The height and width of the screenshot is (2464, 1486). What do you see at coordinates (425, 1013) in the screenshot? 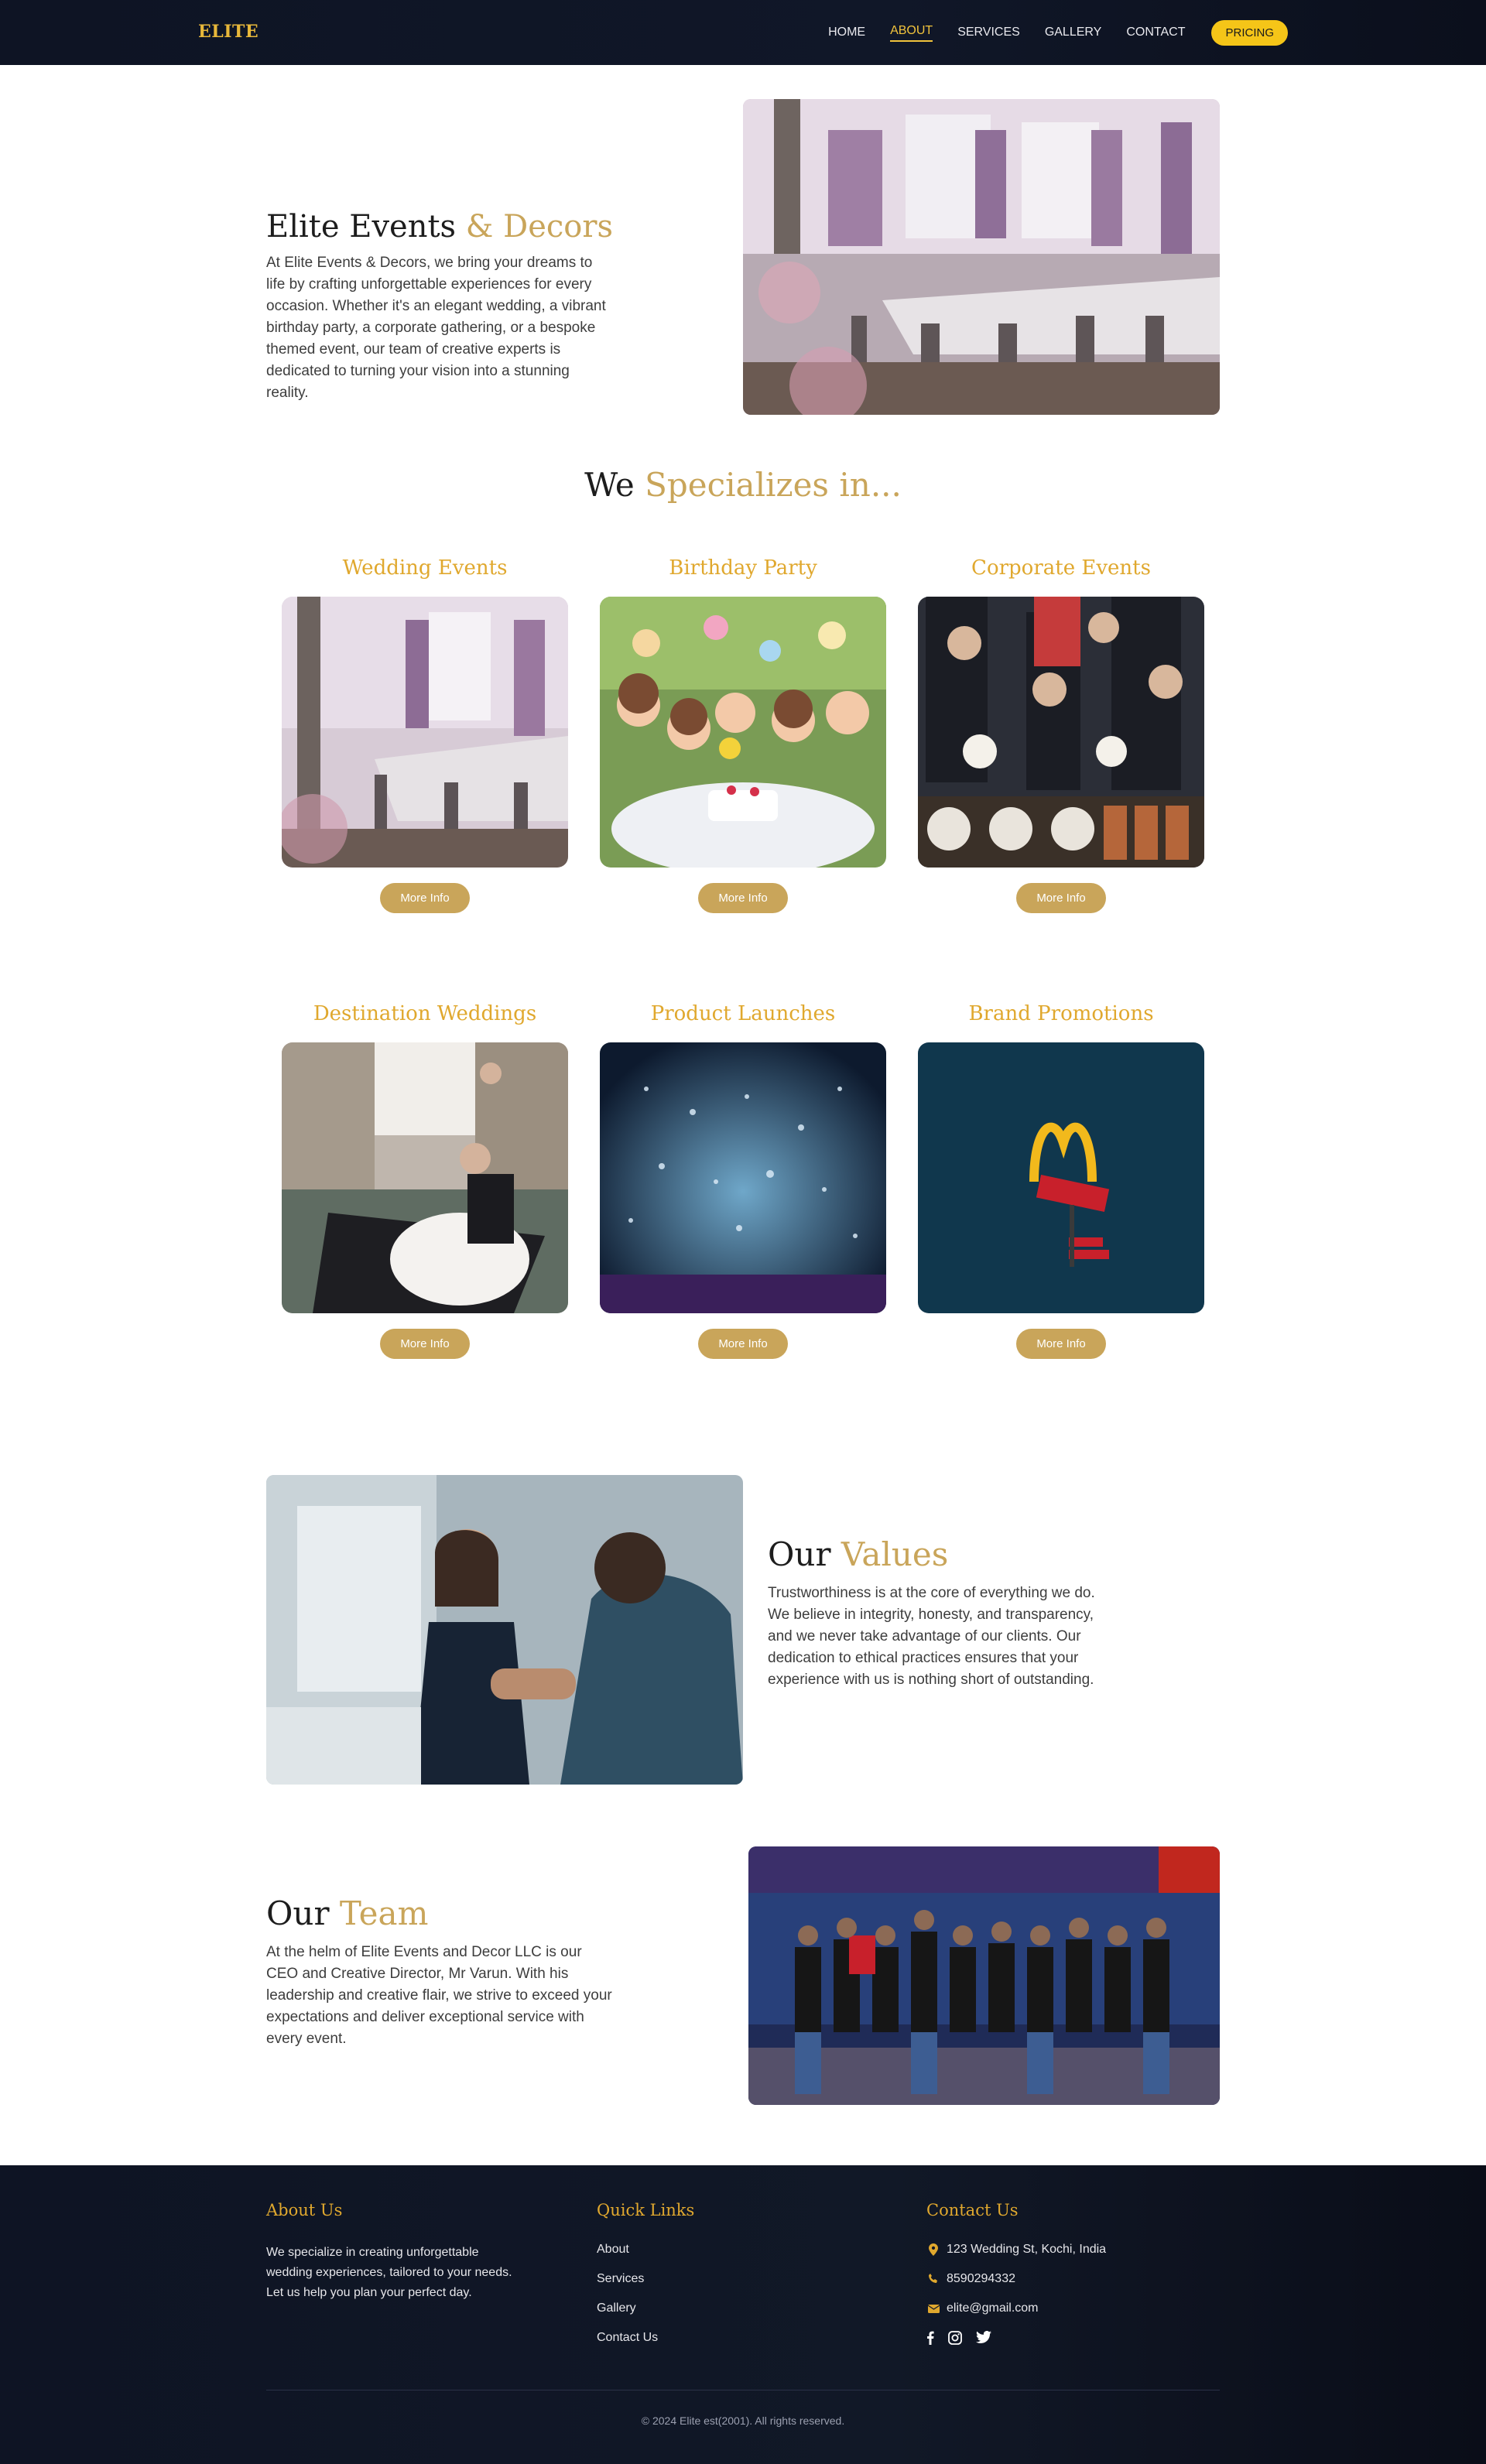
I see `card-title: Destination Weddings` at bounding box center [425, 1013].